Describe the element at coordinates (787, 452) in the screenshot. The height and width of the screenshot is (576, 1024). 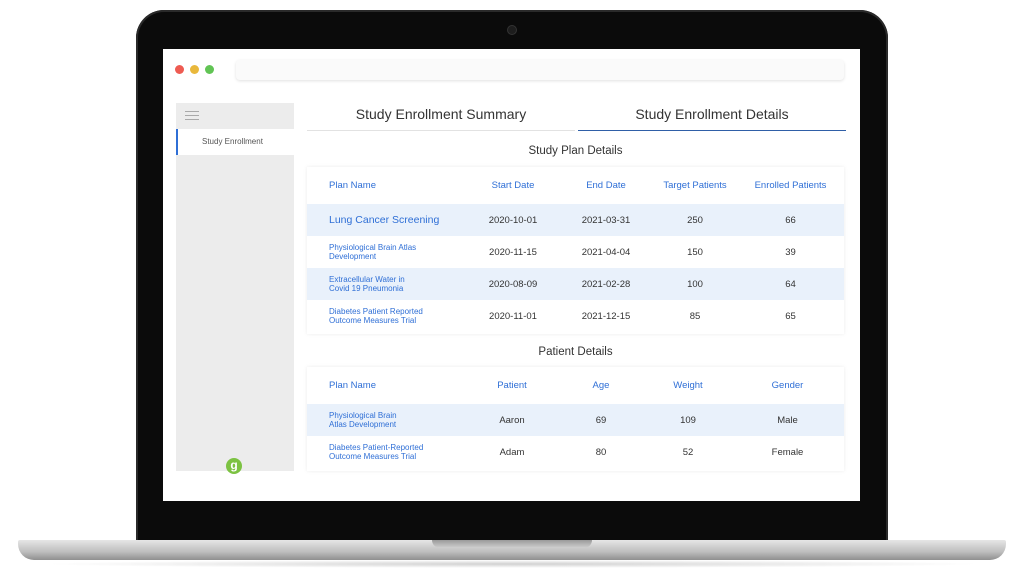
I see `gender-cell: Female` at that location.